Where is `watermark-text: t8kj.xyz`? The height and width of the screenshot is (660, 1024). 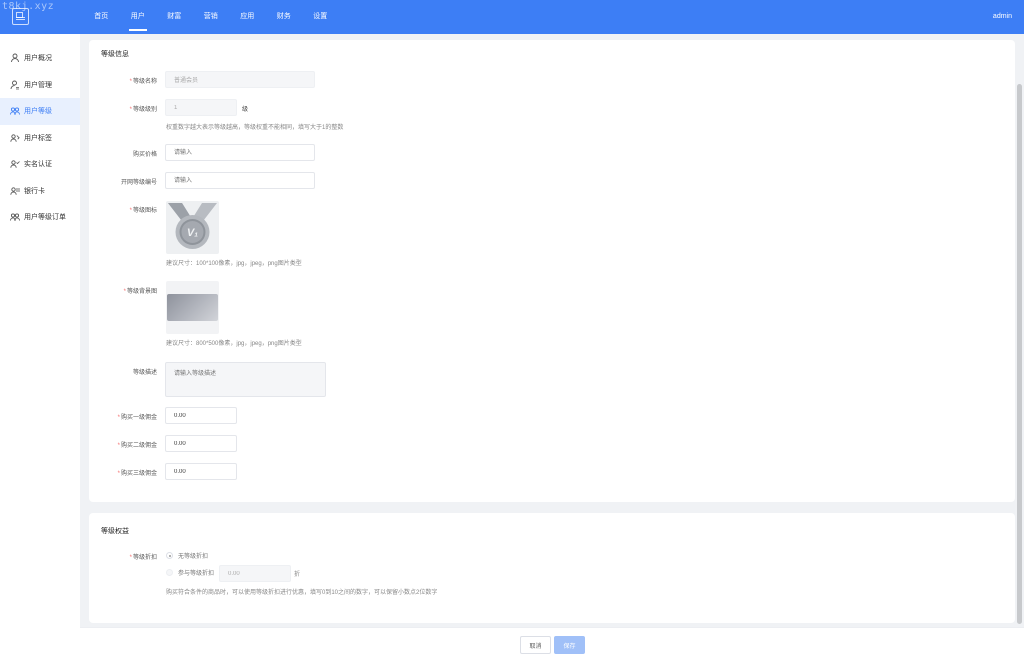 watermark-text: t8kj.xyz is located at coordinates (28, 6).